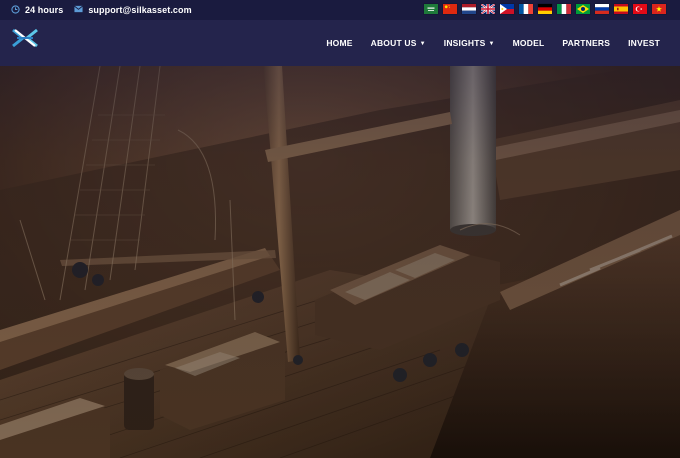 This screenshot has height=458, width=680. What do you see at coordinates (44, 10) in the screenshot?
I see `hours-text: 24 hours` at bounding box center [44, 10].